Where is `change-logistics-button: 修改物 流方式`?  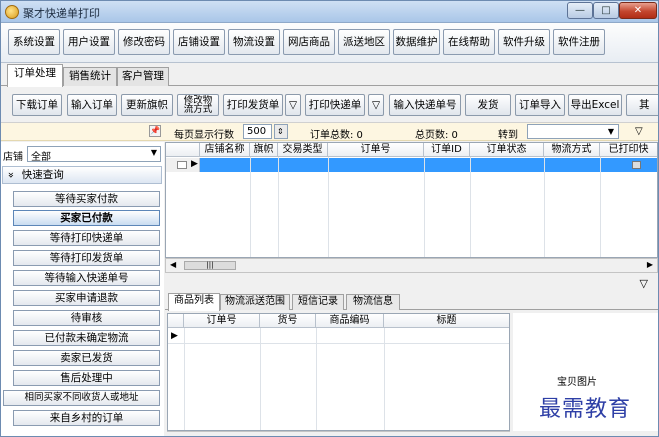 change-logistics-button: 修改物 流方式 is located at coordinates (198, 105).